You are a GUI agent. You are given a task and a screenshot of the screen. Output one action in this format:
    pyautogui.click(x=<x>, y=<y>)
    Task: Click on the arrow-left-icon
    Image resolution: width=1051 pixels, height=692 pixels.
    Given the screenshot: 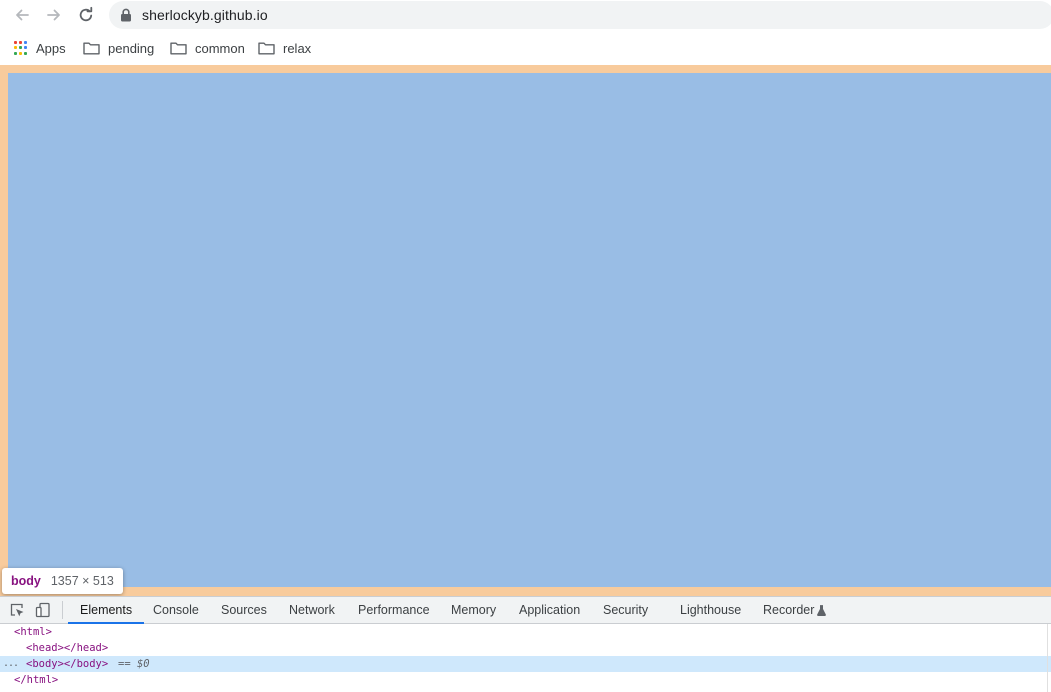 What is the action you would take?
    pyautogui.click(x=22, y=15)
    